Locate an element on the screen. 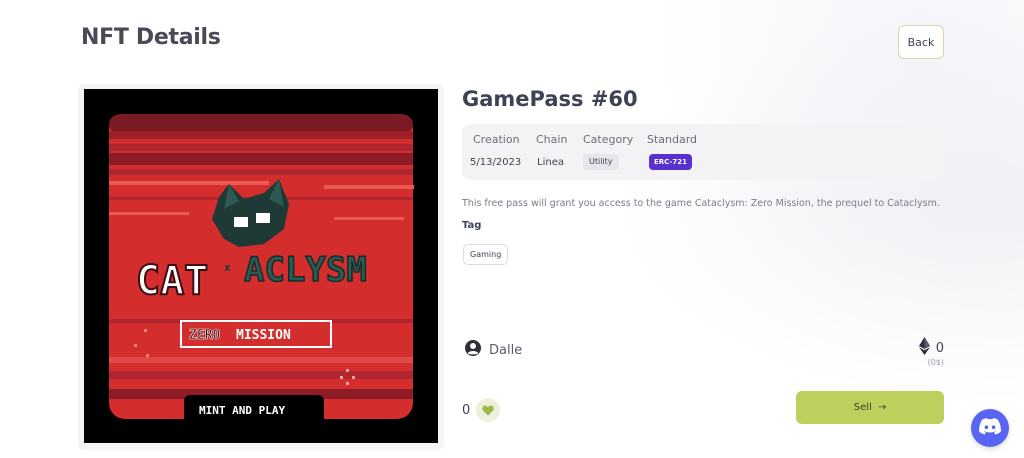 This screenshot has width=1024, height=458. ethereum-icon is located at coordinates (924, 348).